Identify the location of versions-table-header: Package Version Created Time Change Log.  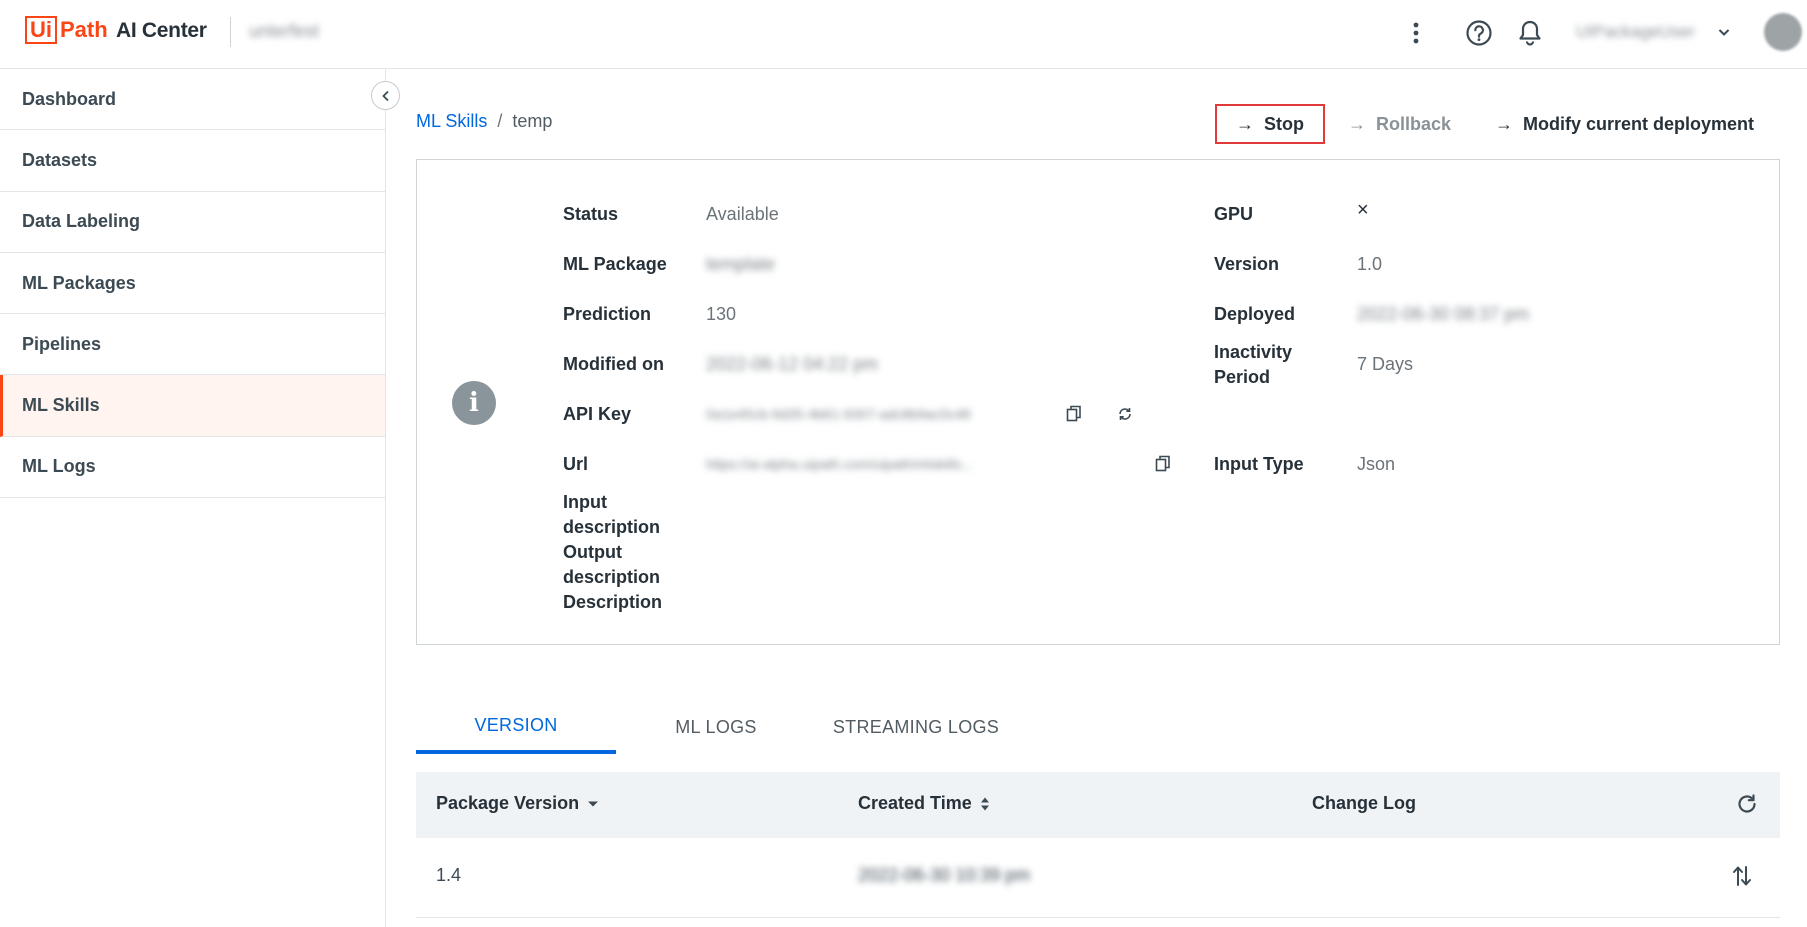
(1098, 805).